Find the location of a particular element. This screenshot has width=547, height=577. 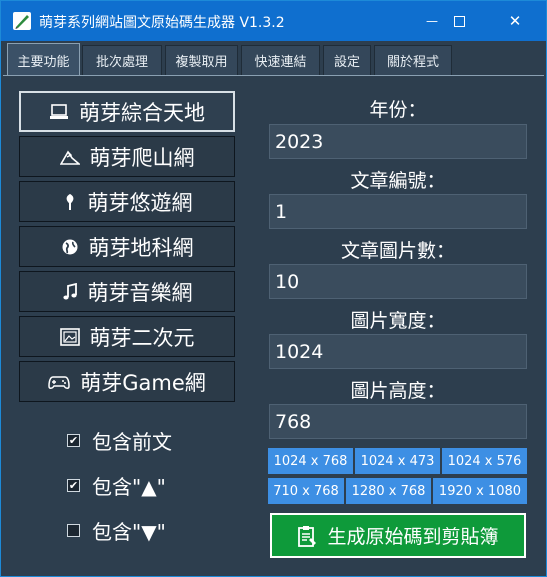

tab-batch-processing: 批次處理 is located at coordinates (122, 60).